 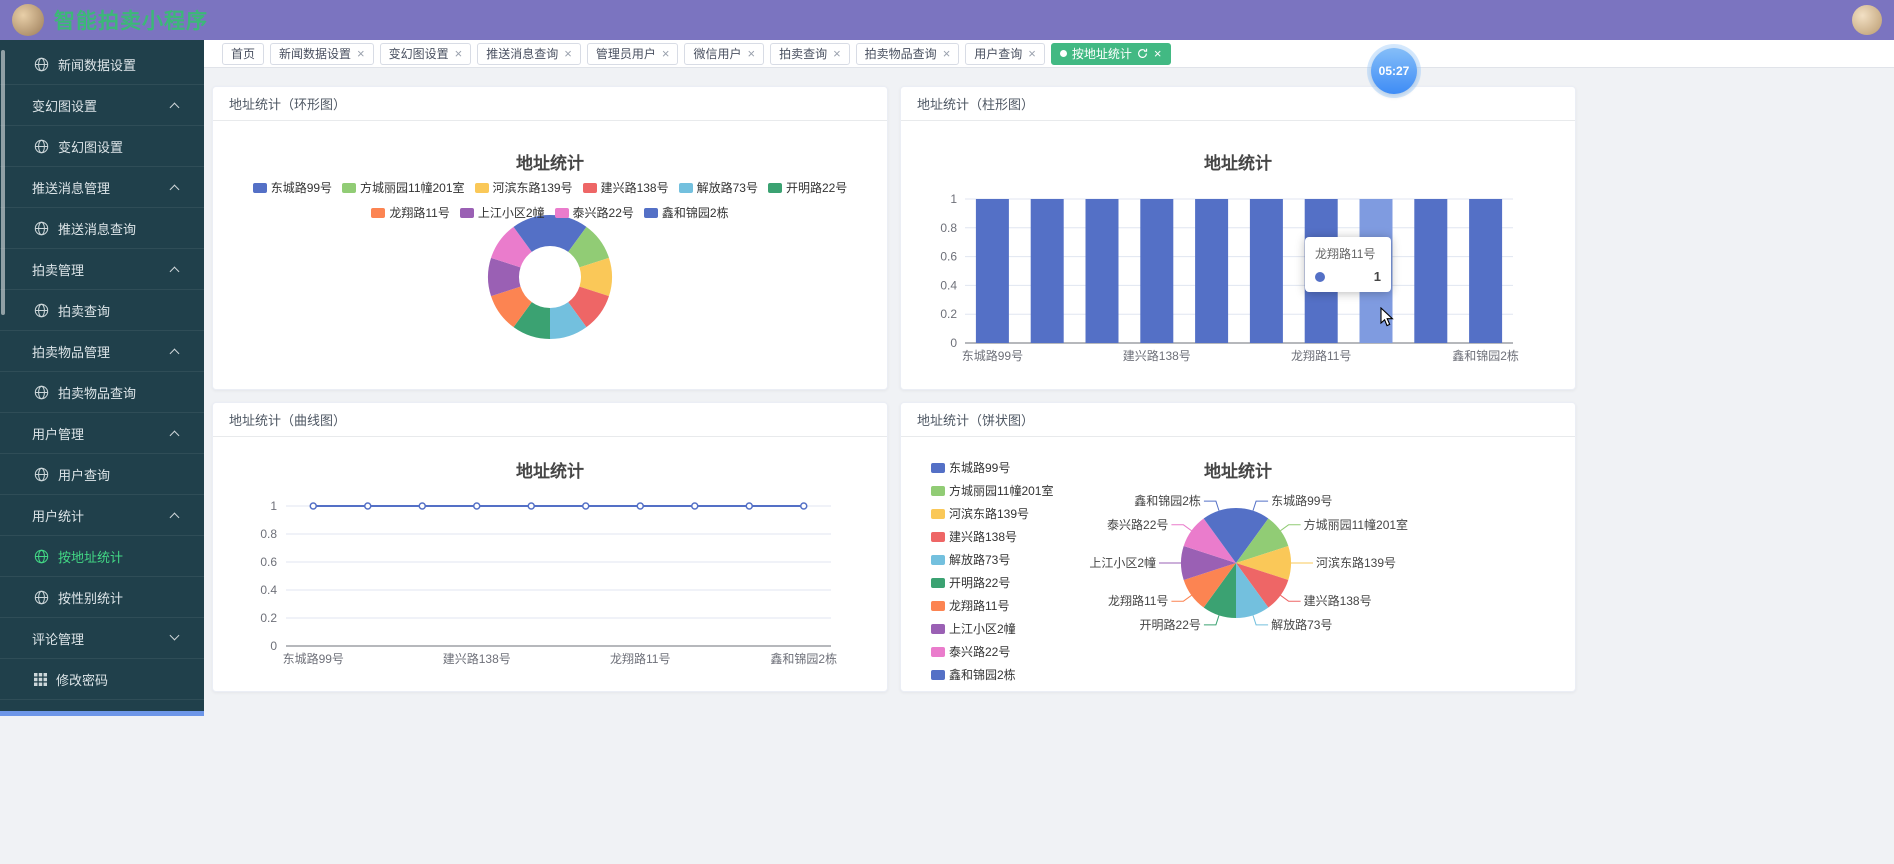 What do you see at coordinates (102, 515) in the screenshot?
I see `sidebar-item-11: 用户统计` at bounding box center [102, 515].